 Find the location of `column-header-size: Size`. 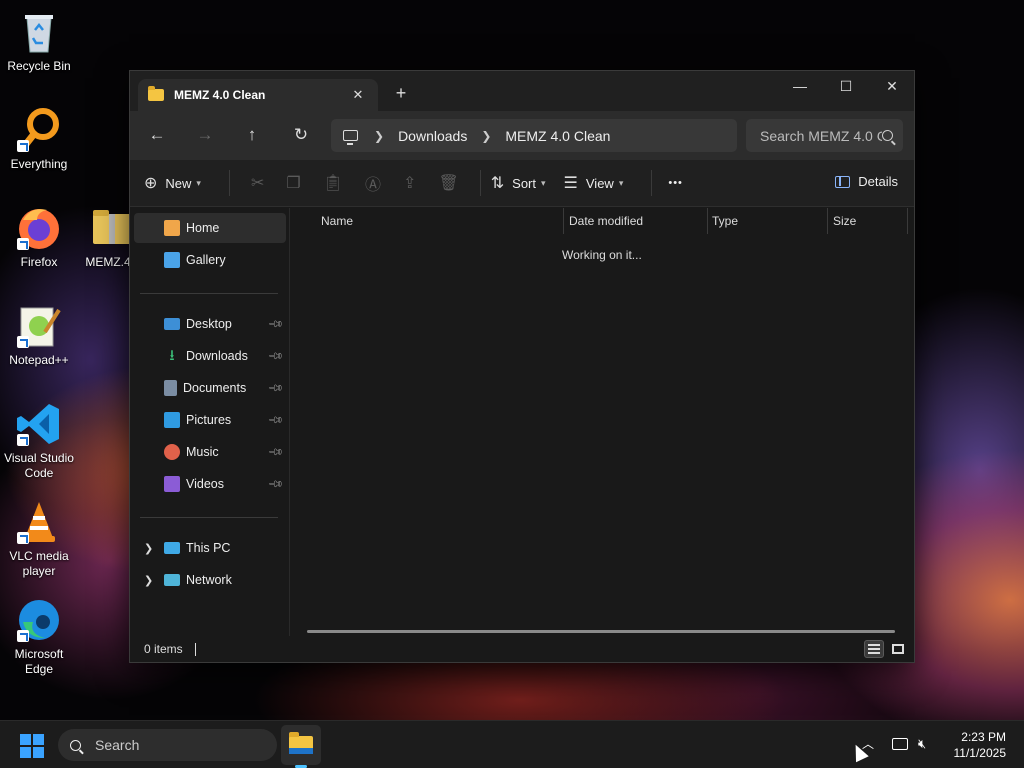

column-header-size: Size is located at coordinates (843, 221).